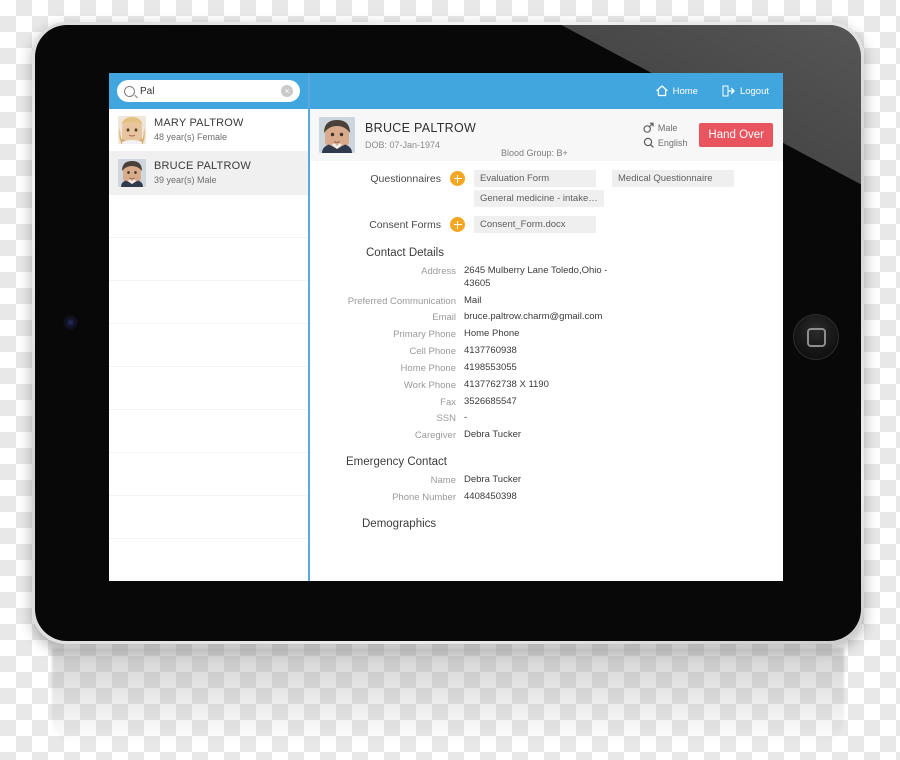  I want to click on detail-value: 4408450398, so click(490, 496).